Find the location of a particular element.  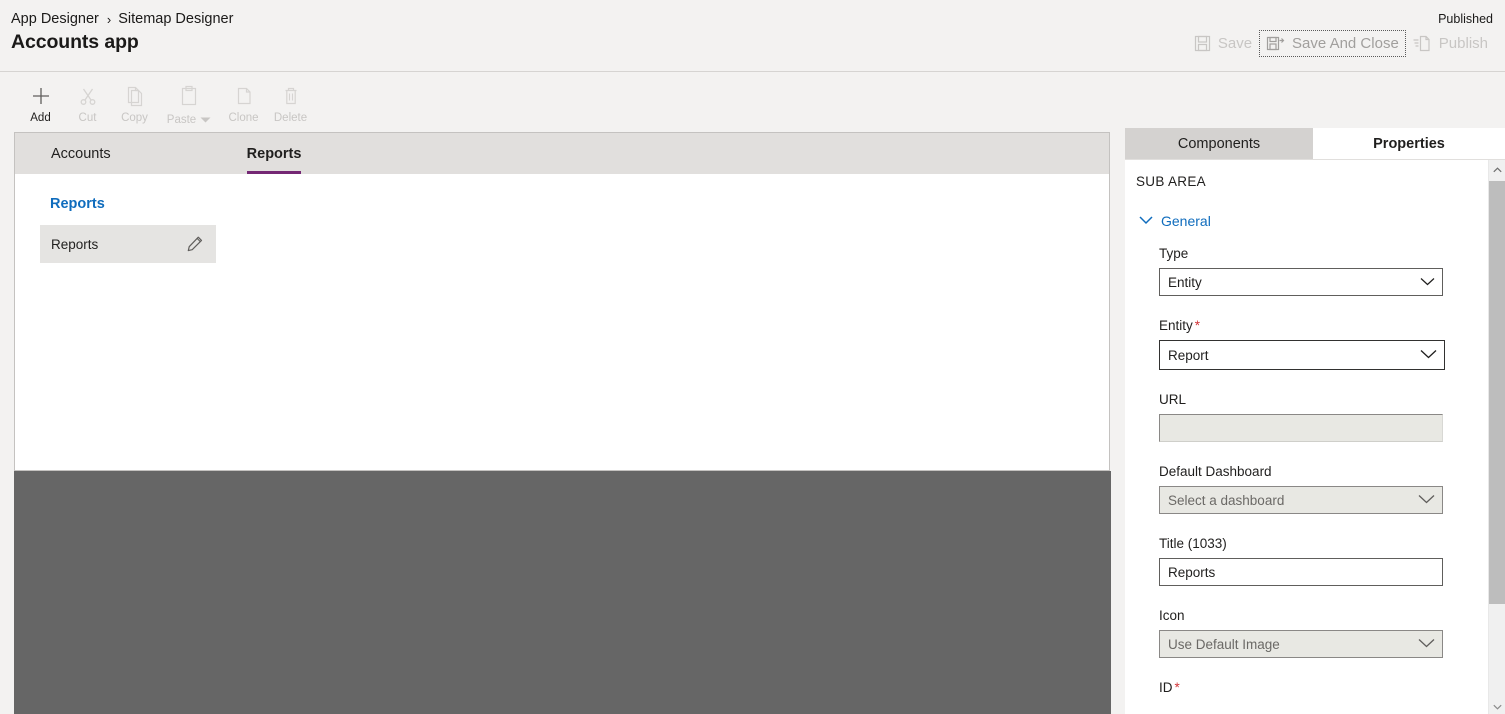

field-entity-label-text: Entity is located at coordinates (1176, 325).